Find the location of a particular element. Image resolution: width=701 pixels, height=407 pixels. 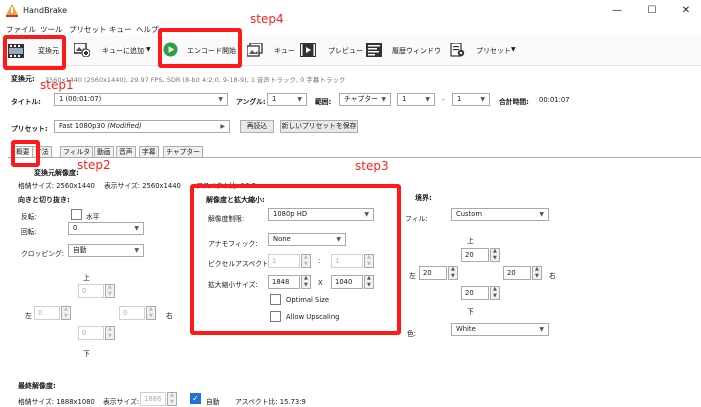

preset-selector: Fast 1080p30 (Modified) ▶ is located at coordinates (142, 126).